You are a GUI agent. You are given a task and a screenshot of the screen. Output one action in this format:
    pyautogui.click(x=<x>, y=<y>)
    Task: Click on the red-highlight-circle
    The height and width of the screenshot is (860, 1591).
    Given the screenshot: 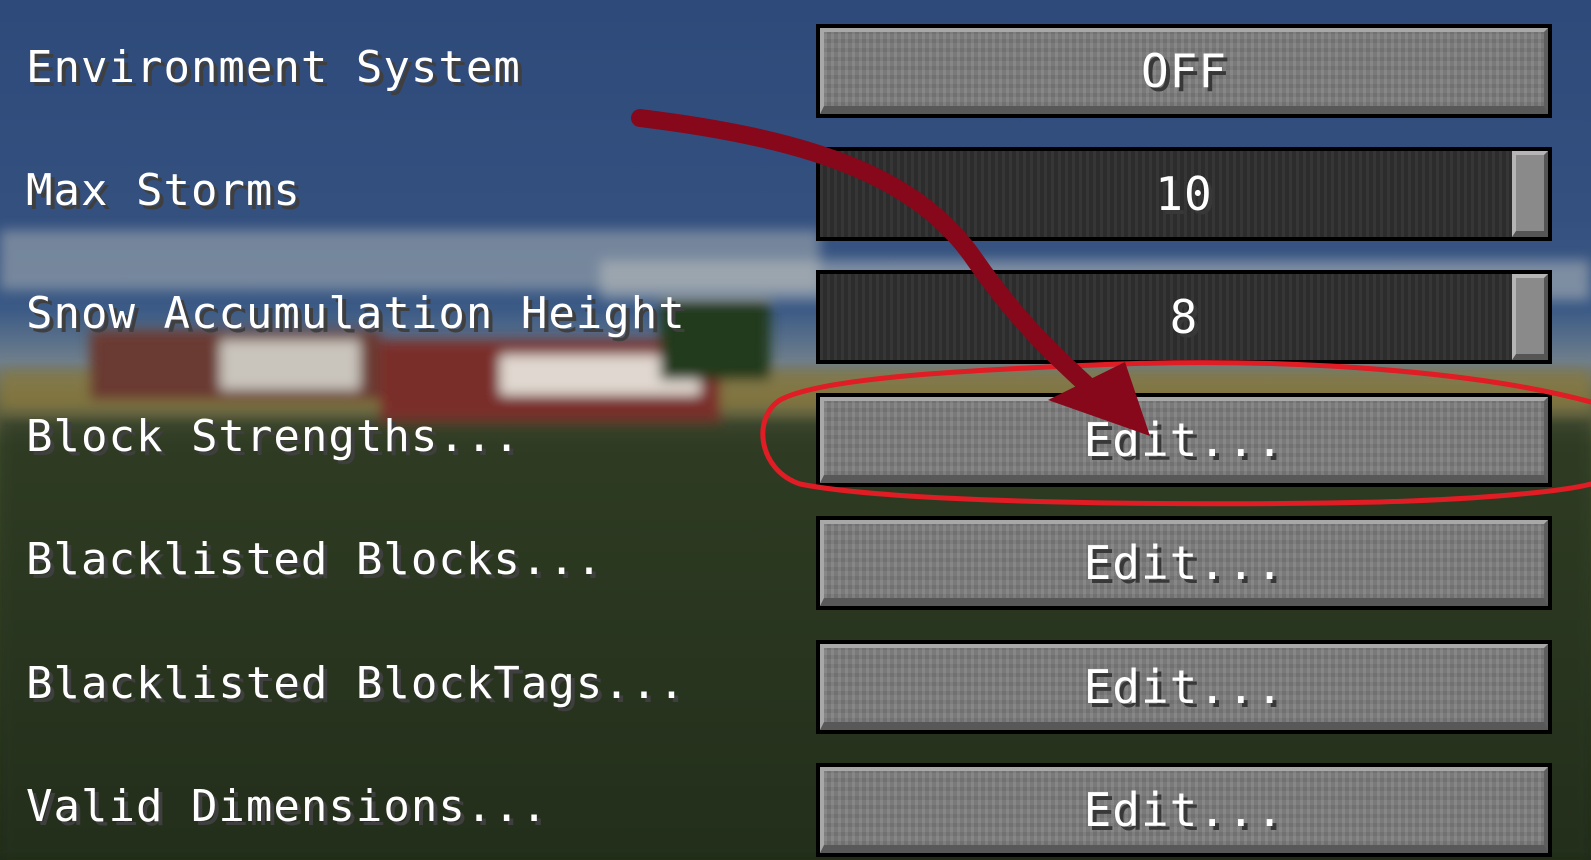 What is the action you would take?
    pyautogui.click(x=1175, y=433)
    